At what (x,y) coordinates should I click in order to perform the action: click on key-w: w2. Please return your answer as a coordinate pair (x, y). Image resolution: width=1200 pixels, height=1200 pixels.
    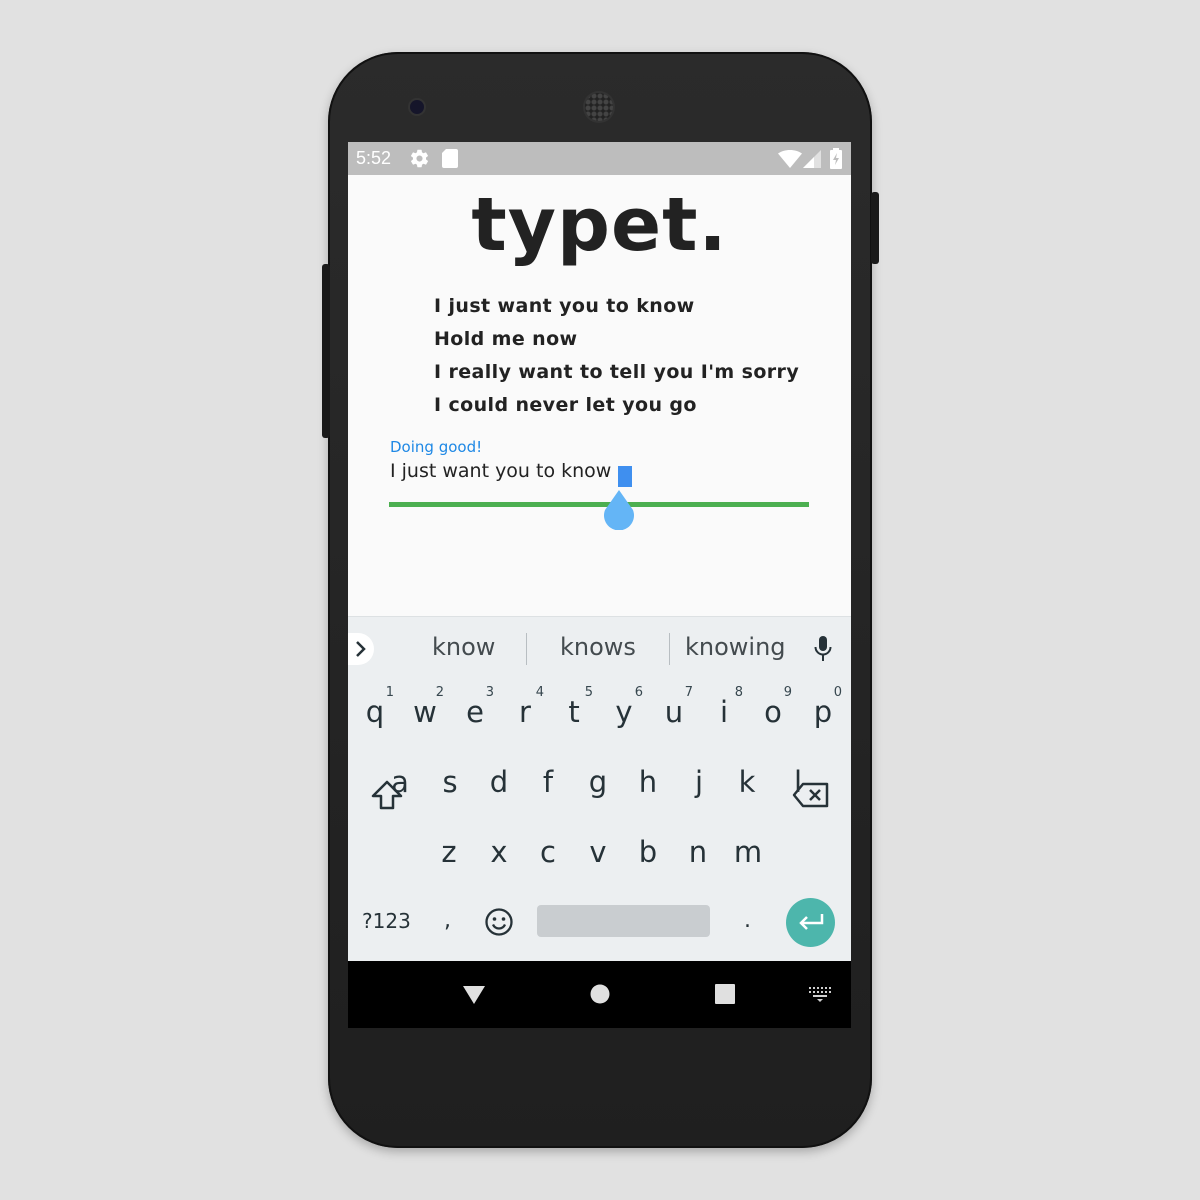
    Looking at the image, I should click on (425, 707).